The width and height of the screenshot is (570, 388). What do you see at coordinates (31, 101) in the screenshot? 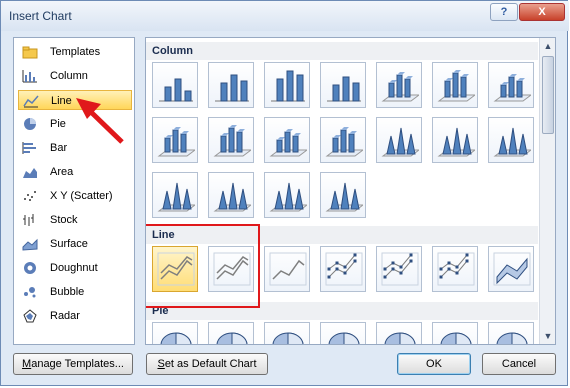
I see `line-chart-icon` at bounding box center [31, 101].